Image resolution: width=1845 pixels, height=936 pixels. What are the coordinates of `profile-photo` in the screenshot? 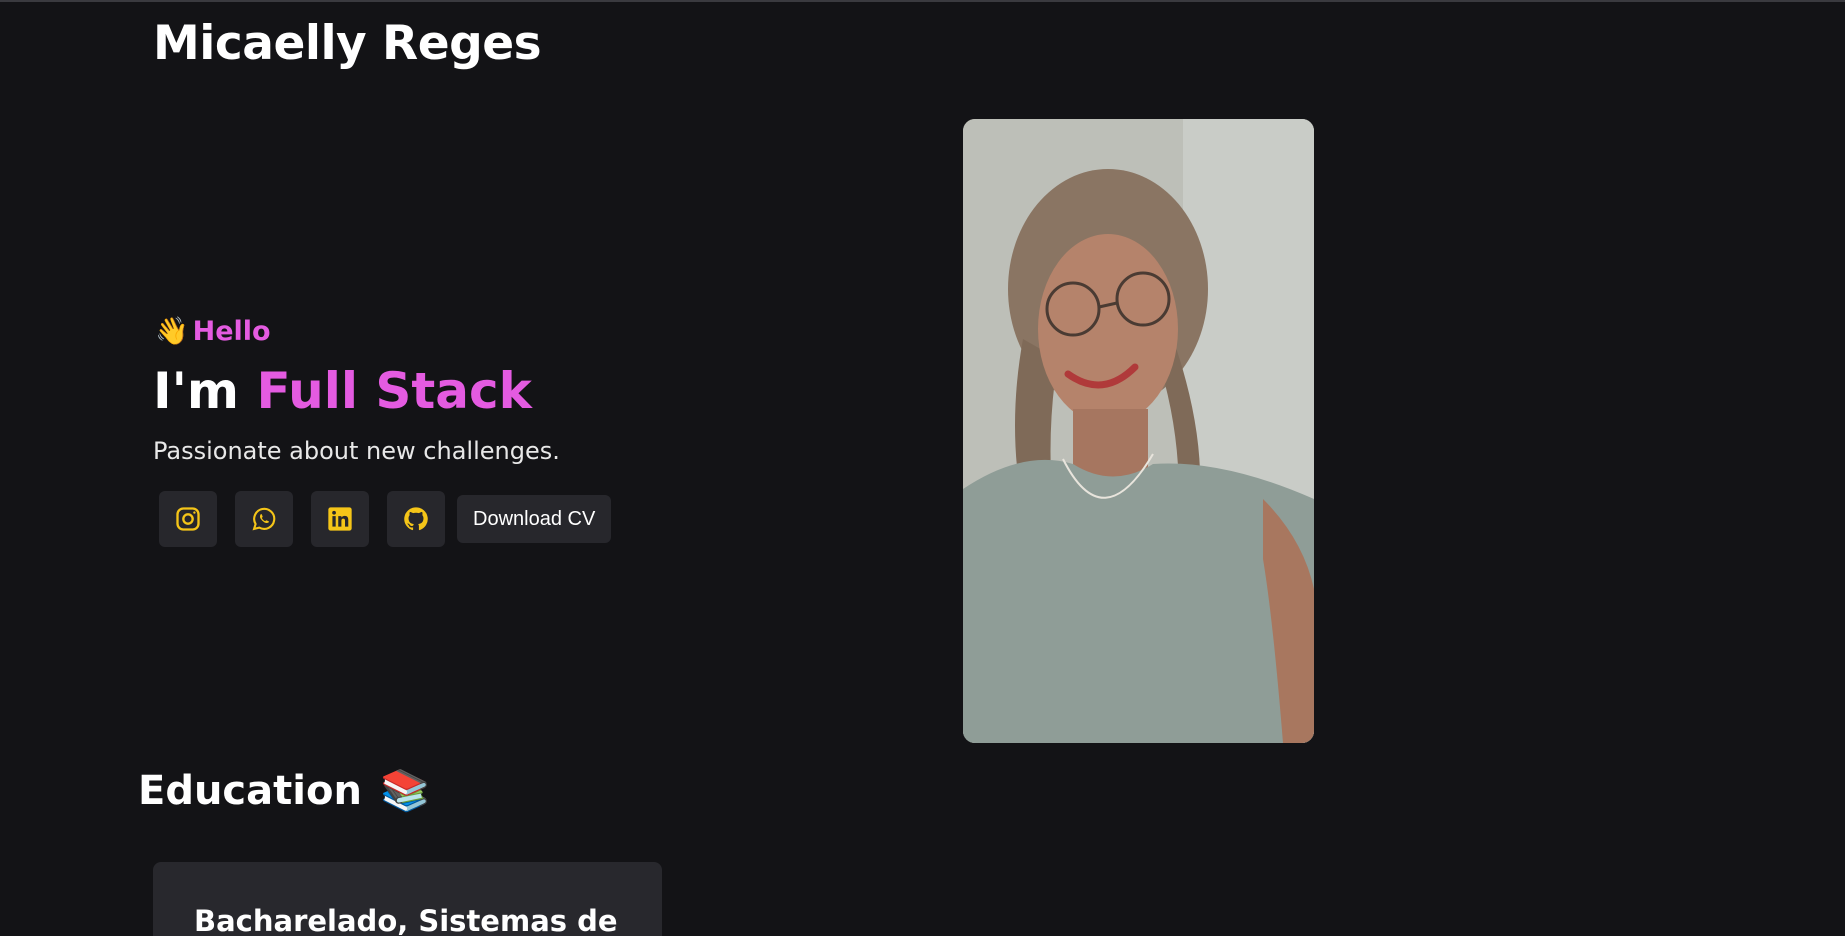 It's located at (1138, 431).